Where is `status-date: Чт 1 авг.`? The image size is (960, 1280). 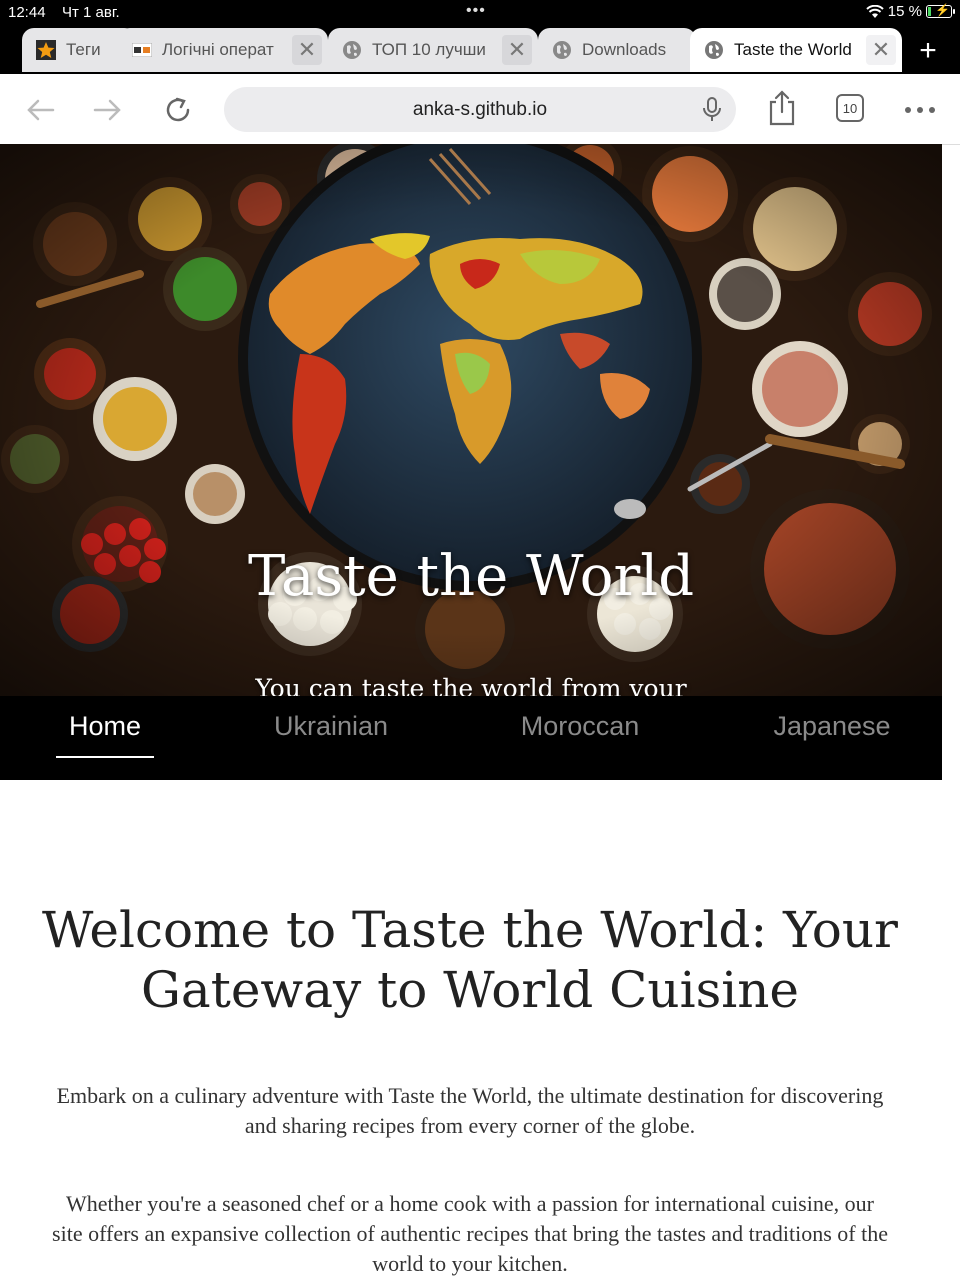 status-date: Чт 1 авг. is located at coordinates (91, 12).